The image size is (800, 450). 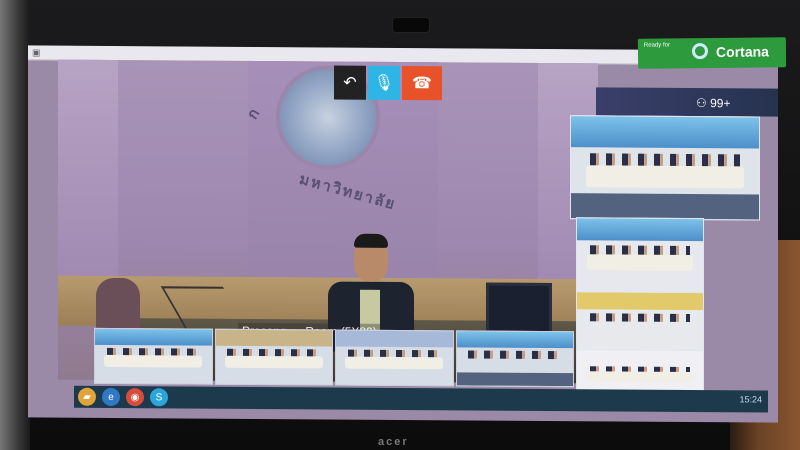 I want to click on person-icon: ⚇, so click(x=701, y=103).